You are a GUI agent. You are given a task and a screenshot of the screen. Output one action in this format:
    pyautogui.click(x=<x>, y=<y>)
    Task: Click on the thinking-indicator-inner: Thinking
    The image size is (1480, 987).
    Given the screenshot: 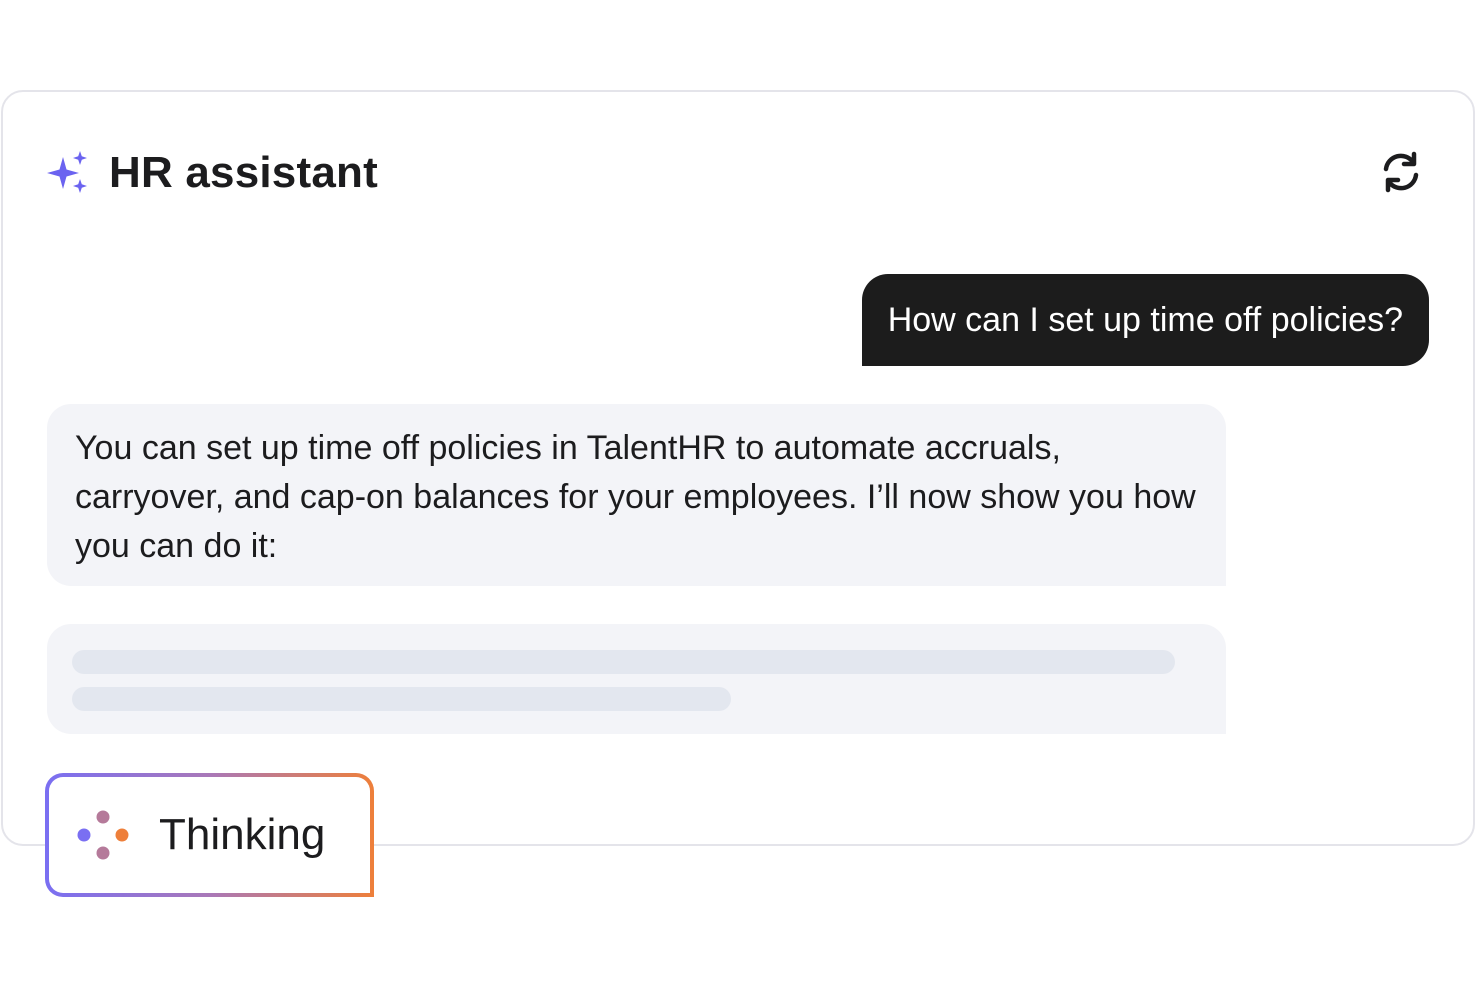 What is the action you would take?
    pyautogui.click(x=209, y=835)
    